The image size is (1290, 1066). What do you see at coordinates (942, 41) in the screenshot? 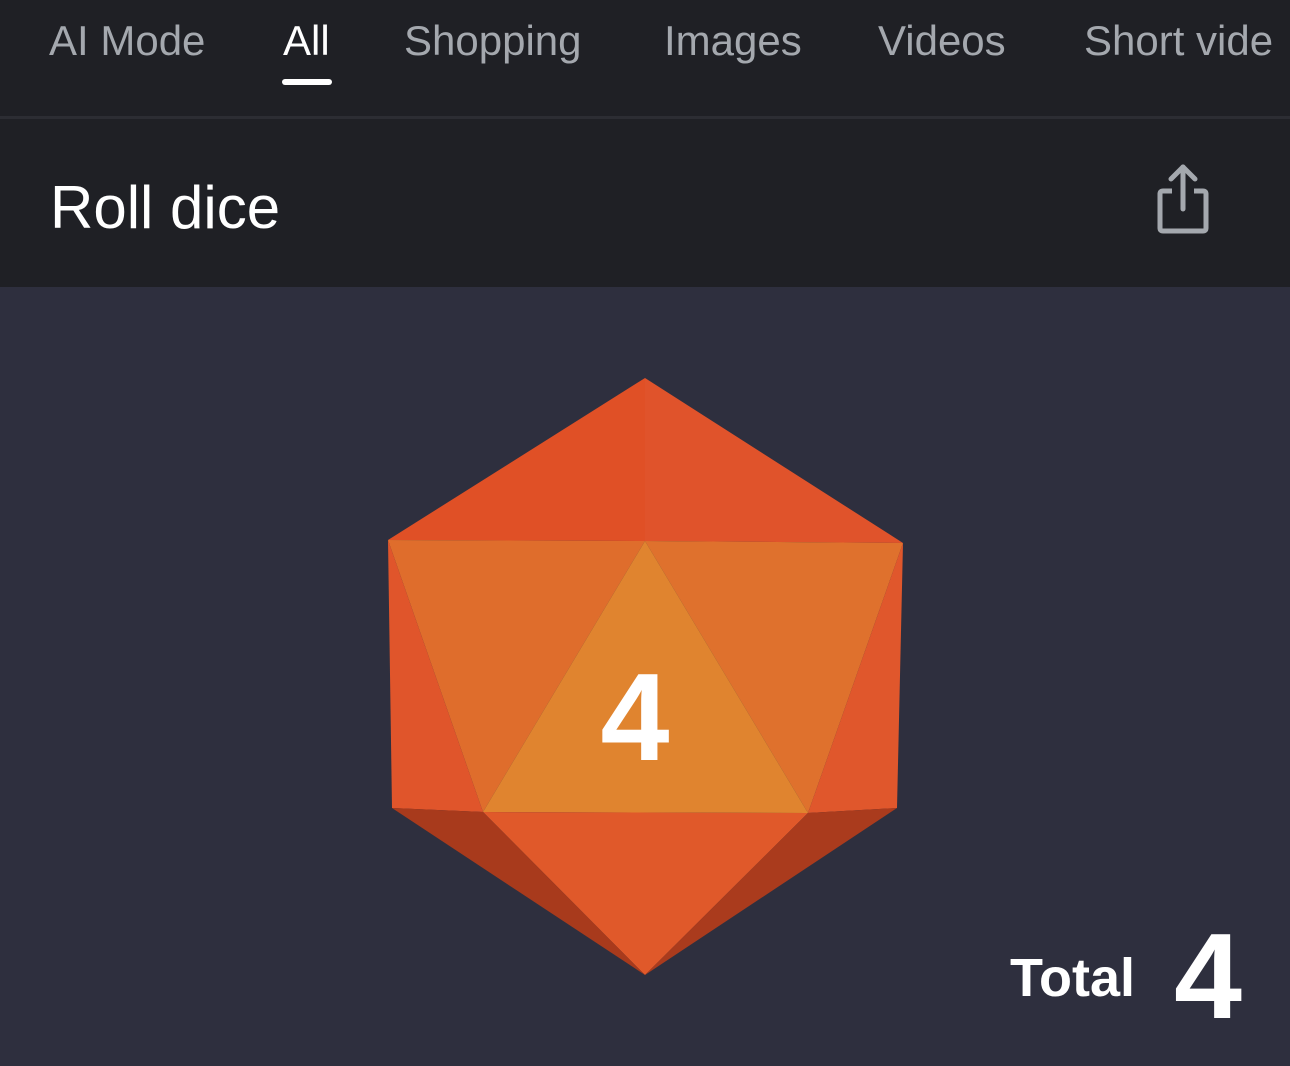
I see `tab-videos: Videos` at bounding box center [942, 41].